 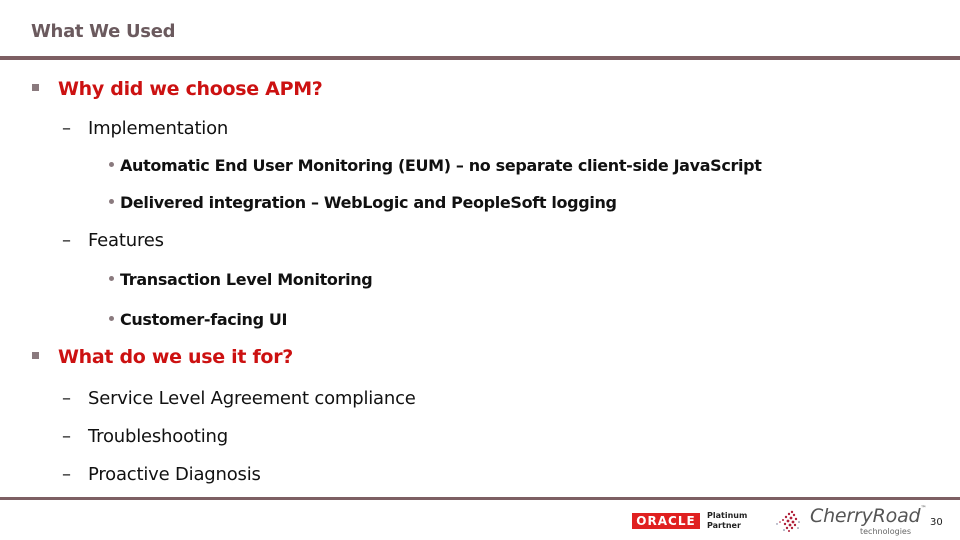 What do you see at coordinates (158, 436) in the screenshot?
I see `subsection-label: Troubleshooting` at bounding box center [158, 436].